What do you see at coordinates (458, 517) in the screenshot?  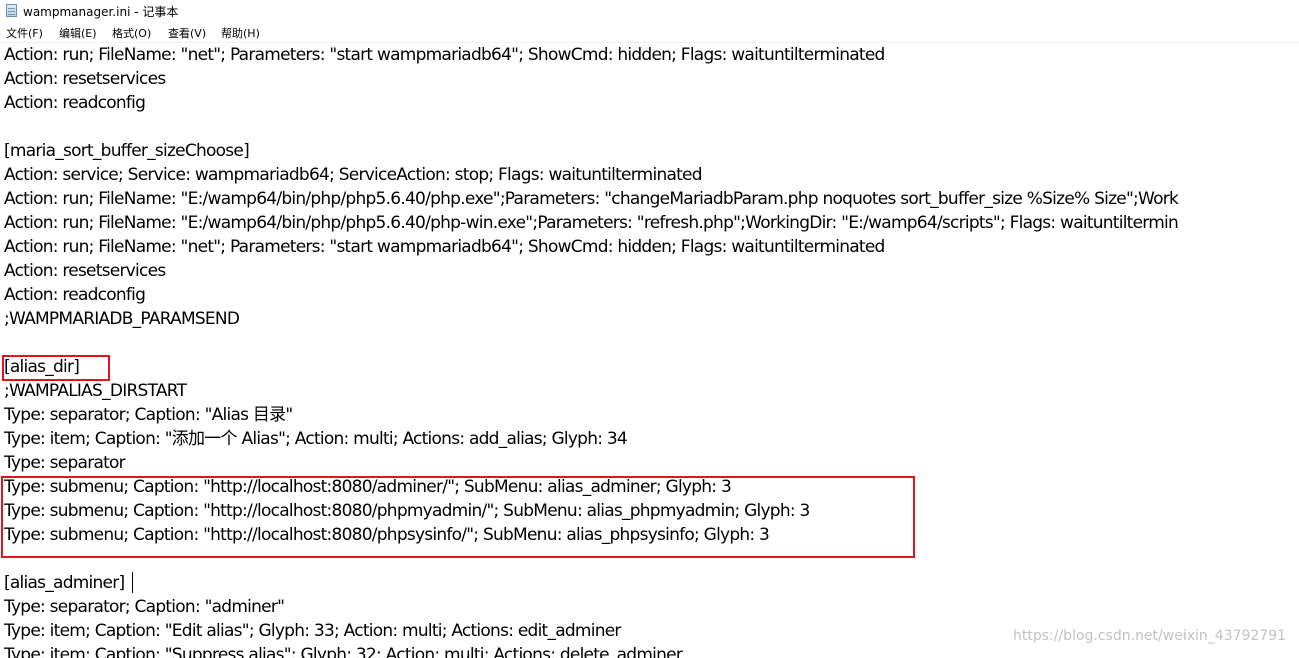 I see `highlight-box-submenus` at bounding box center [458, 517].